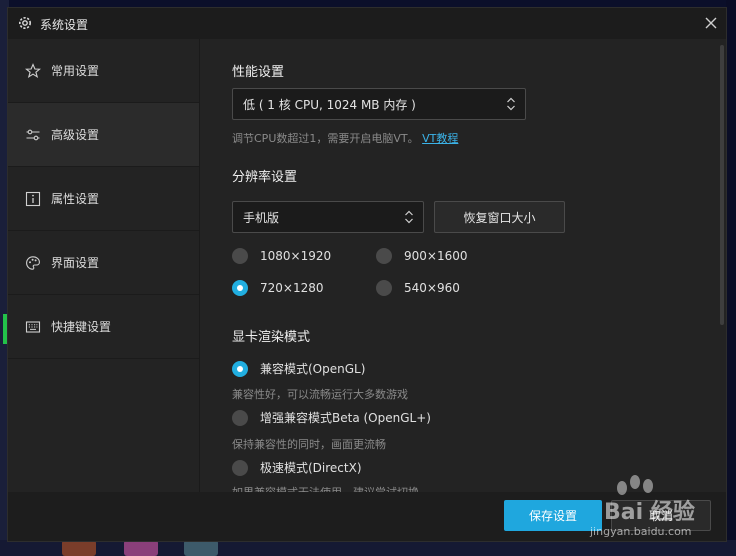 The height and width of the screenshot is (556, 736). I want to click on sidebar-item-shortcuts: 快捷键设置, so click(103, 327).